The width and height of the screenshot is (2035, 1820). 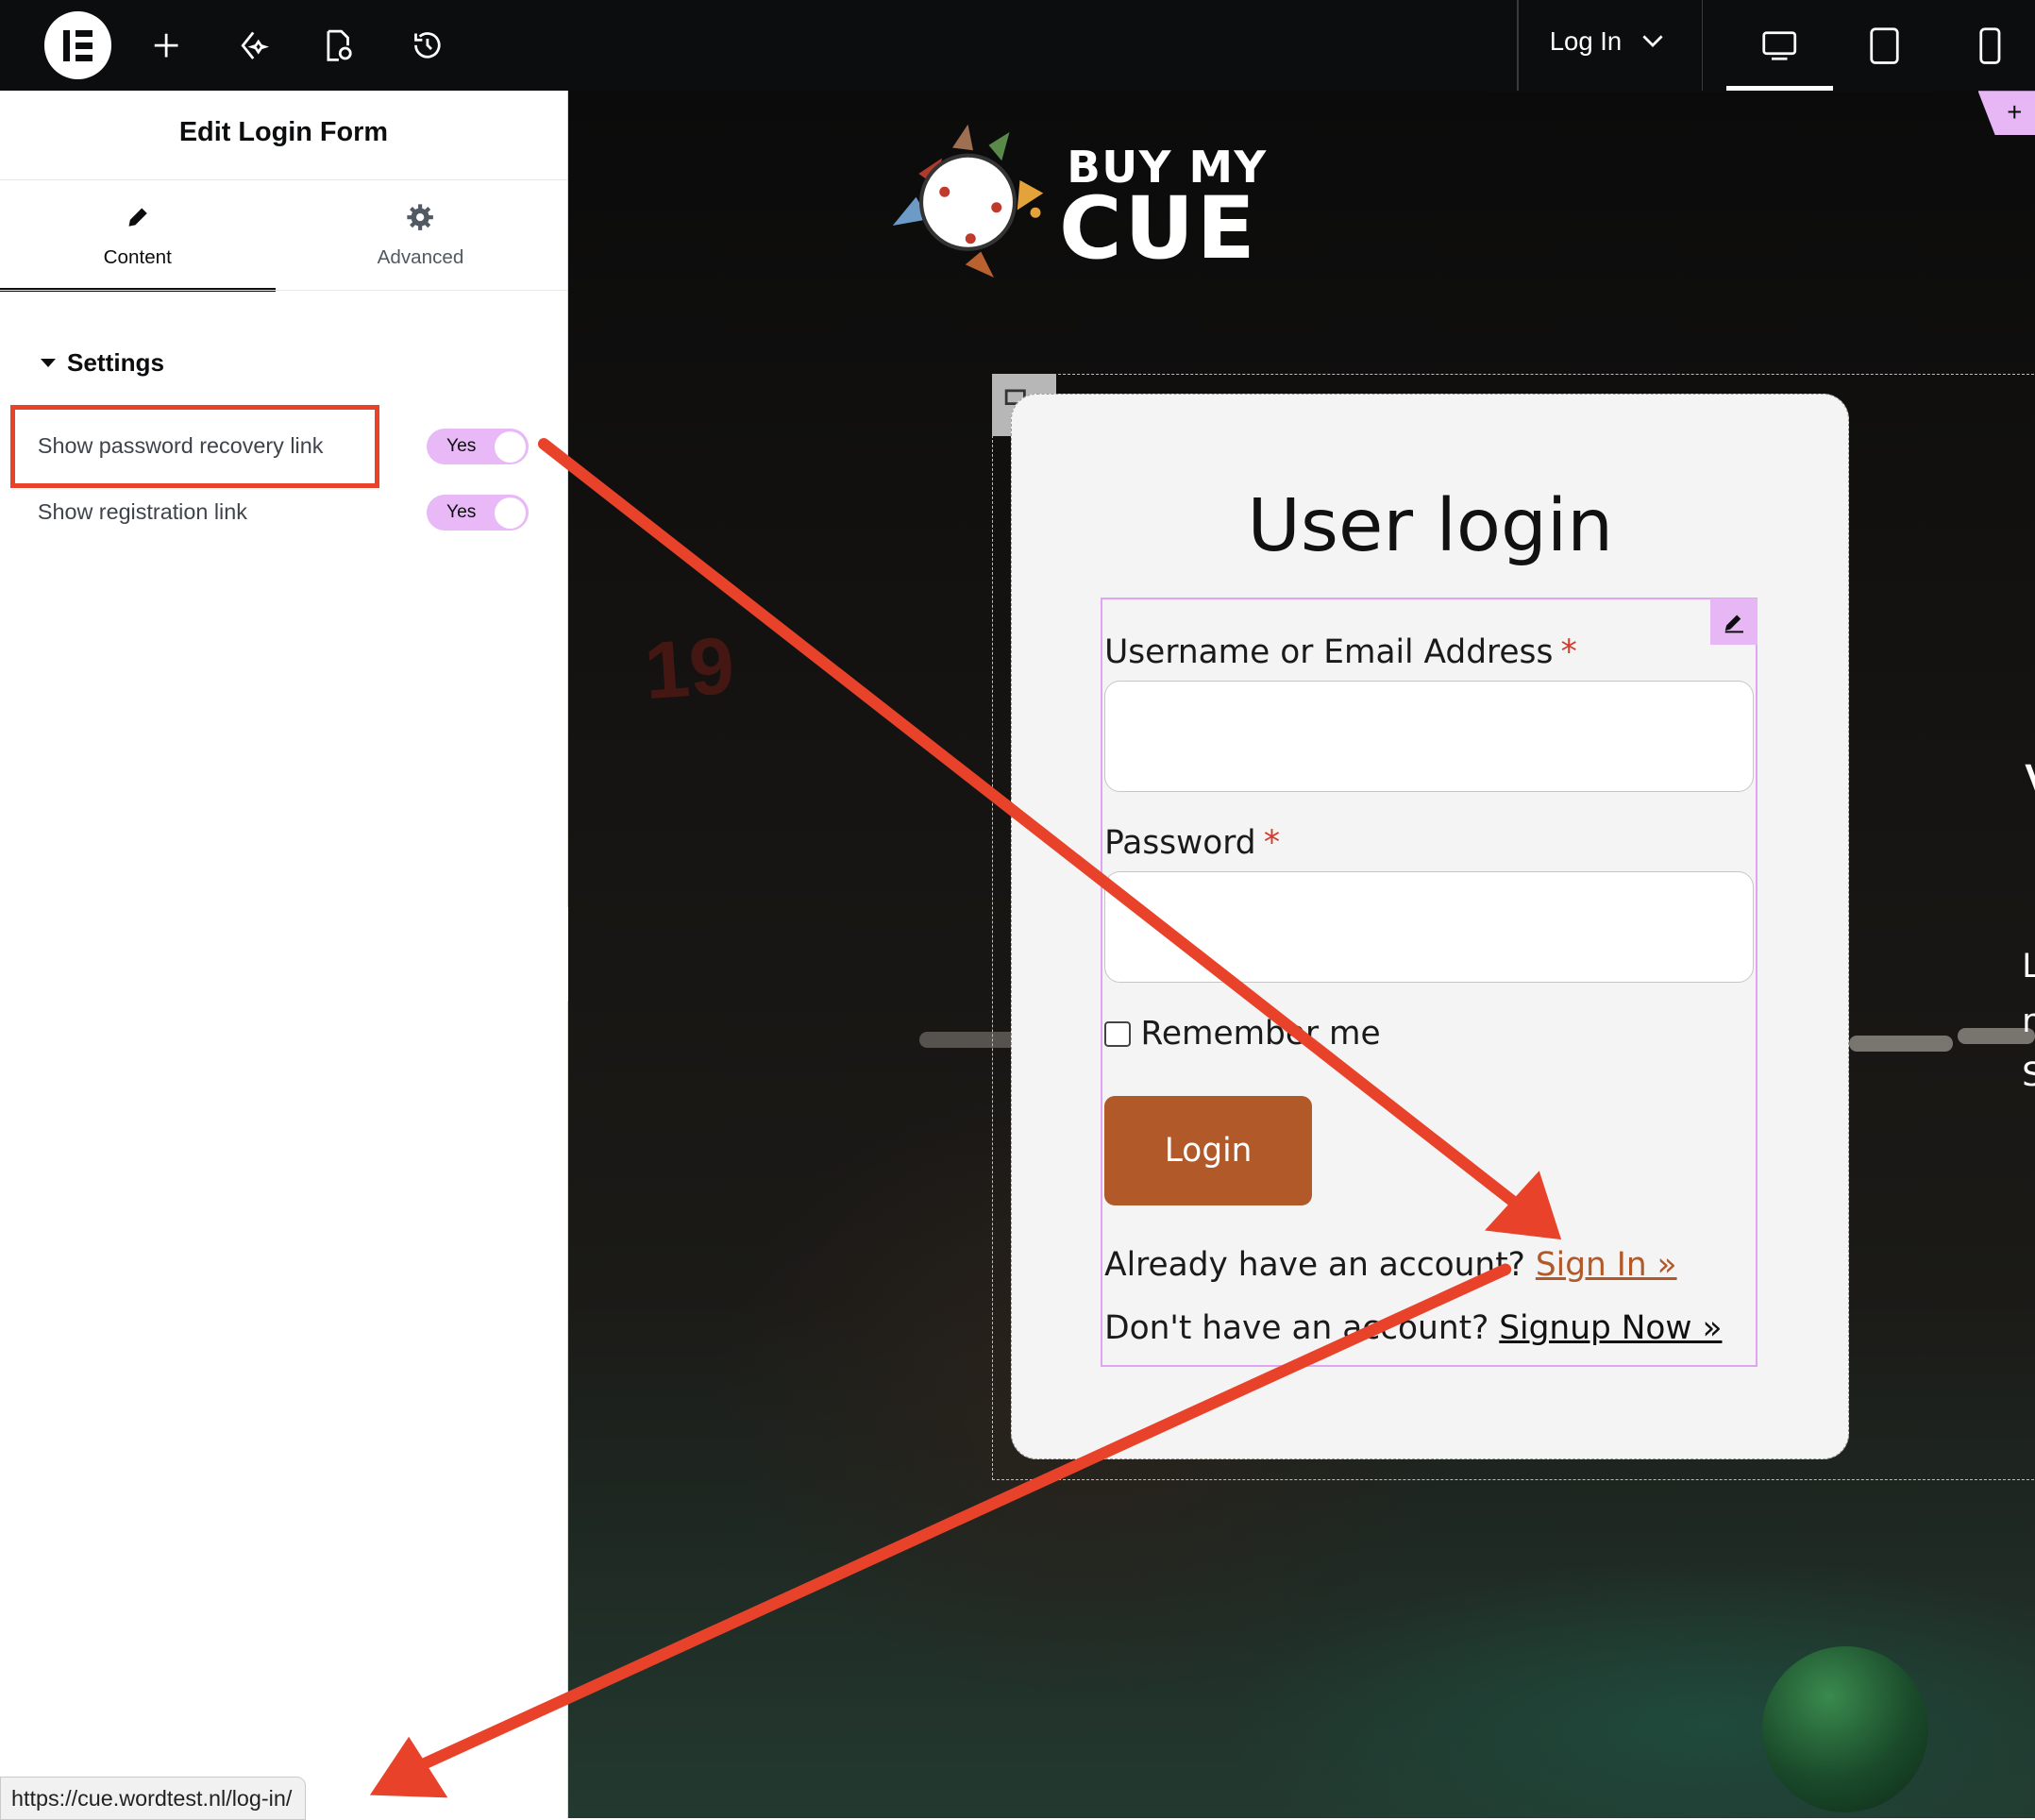 What do you see at coordinates (421, 217) in the screenshot?
I see `gear-icon` at bounding box center [421, 217].